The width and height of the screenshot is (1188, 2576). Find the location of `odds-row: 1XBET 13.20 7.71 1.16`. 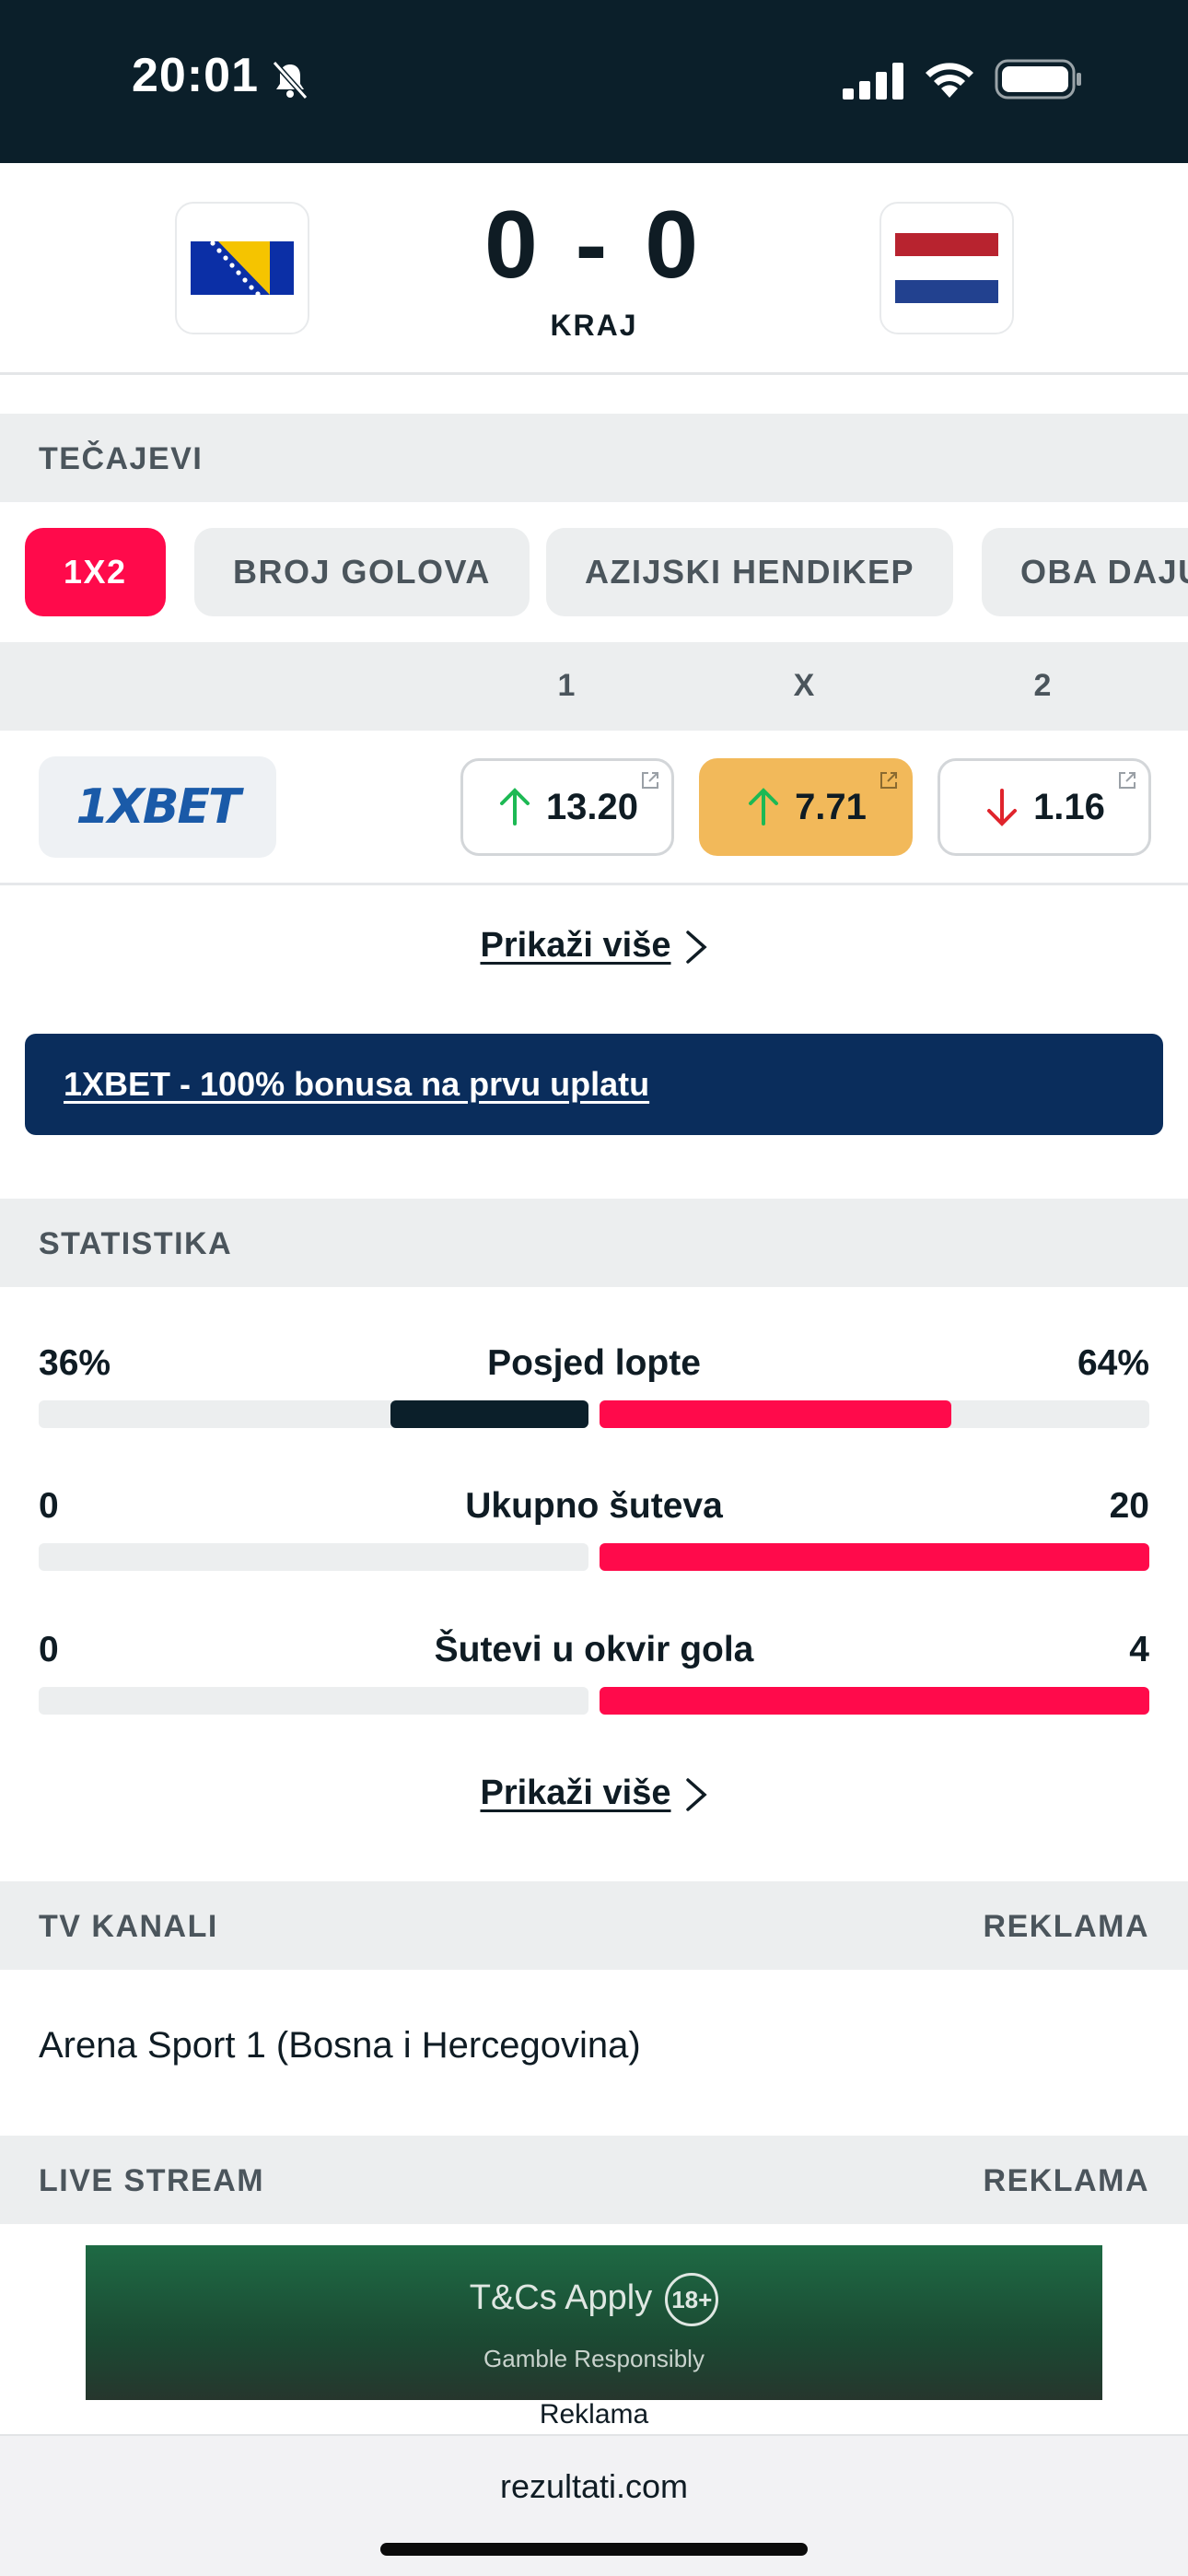

odds-row: 1XBET 13.20 7.71 1.16 is located at coordinates (594, 808).